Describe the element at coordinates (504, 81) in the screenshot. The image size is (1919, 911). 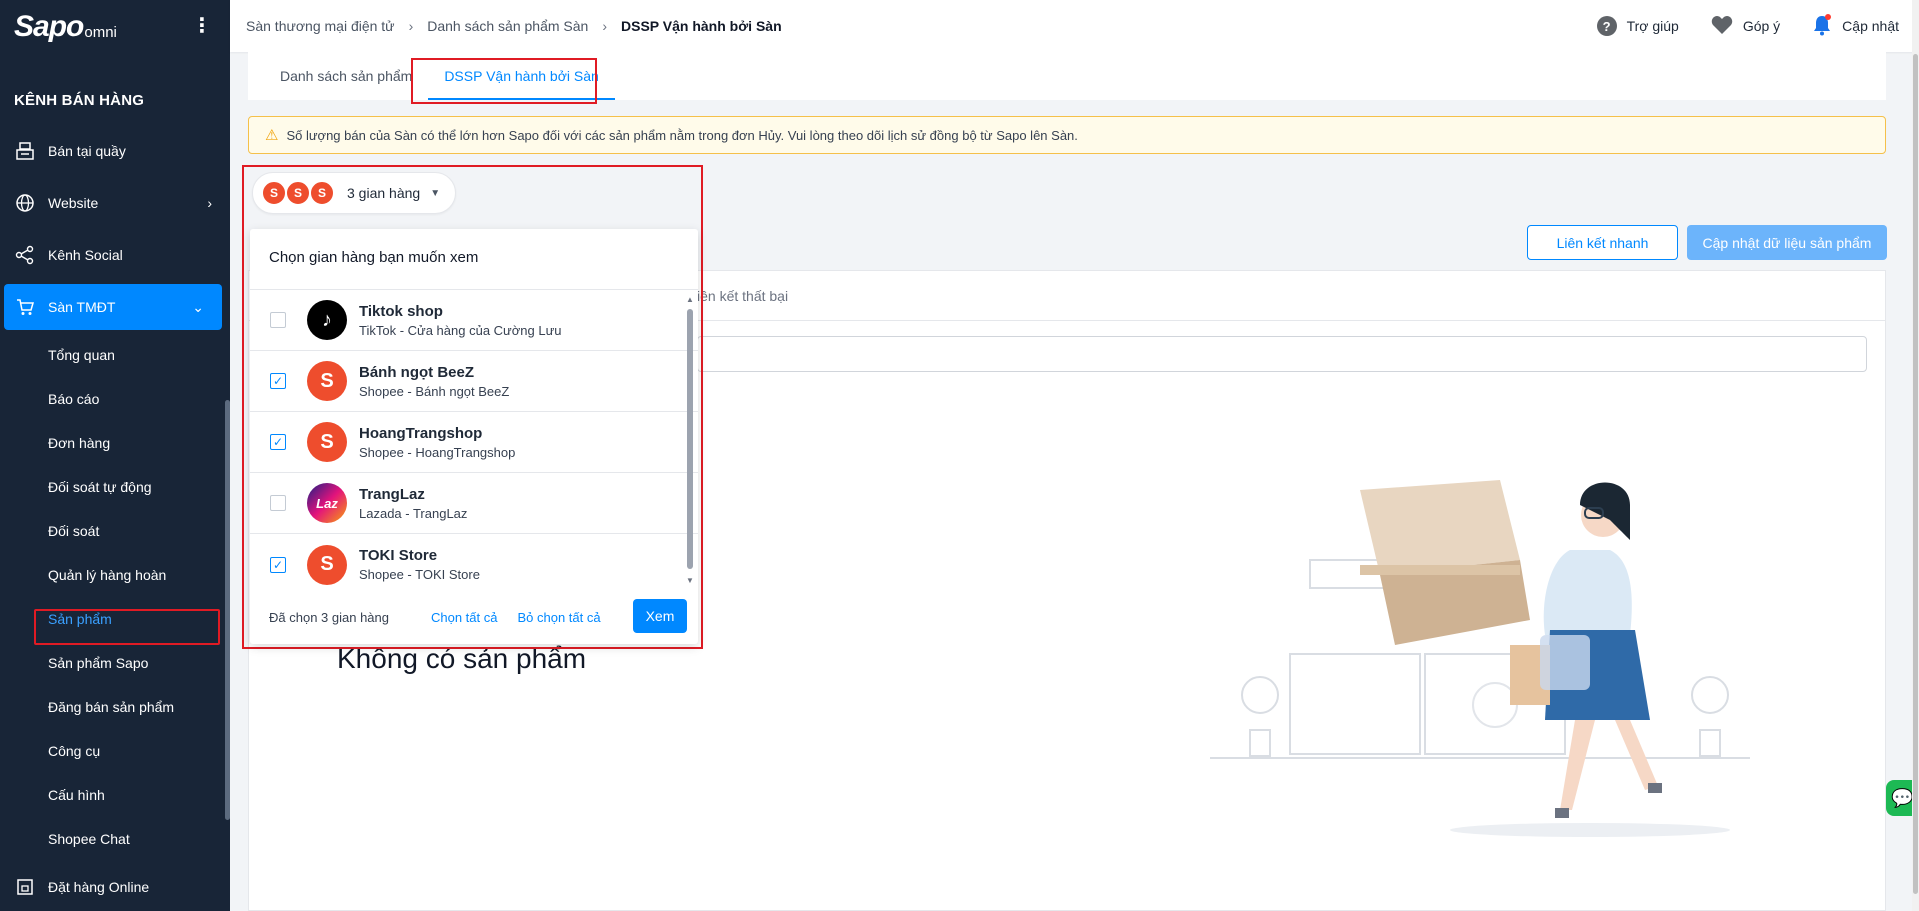
I see `highlight-box-tab` at that location.